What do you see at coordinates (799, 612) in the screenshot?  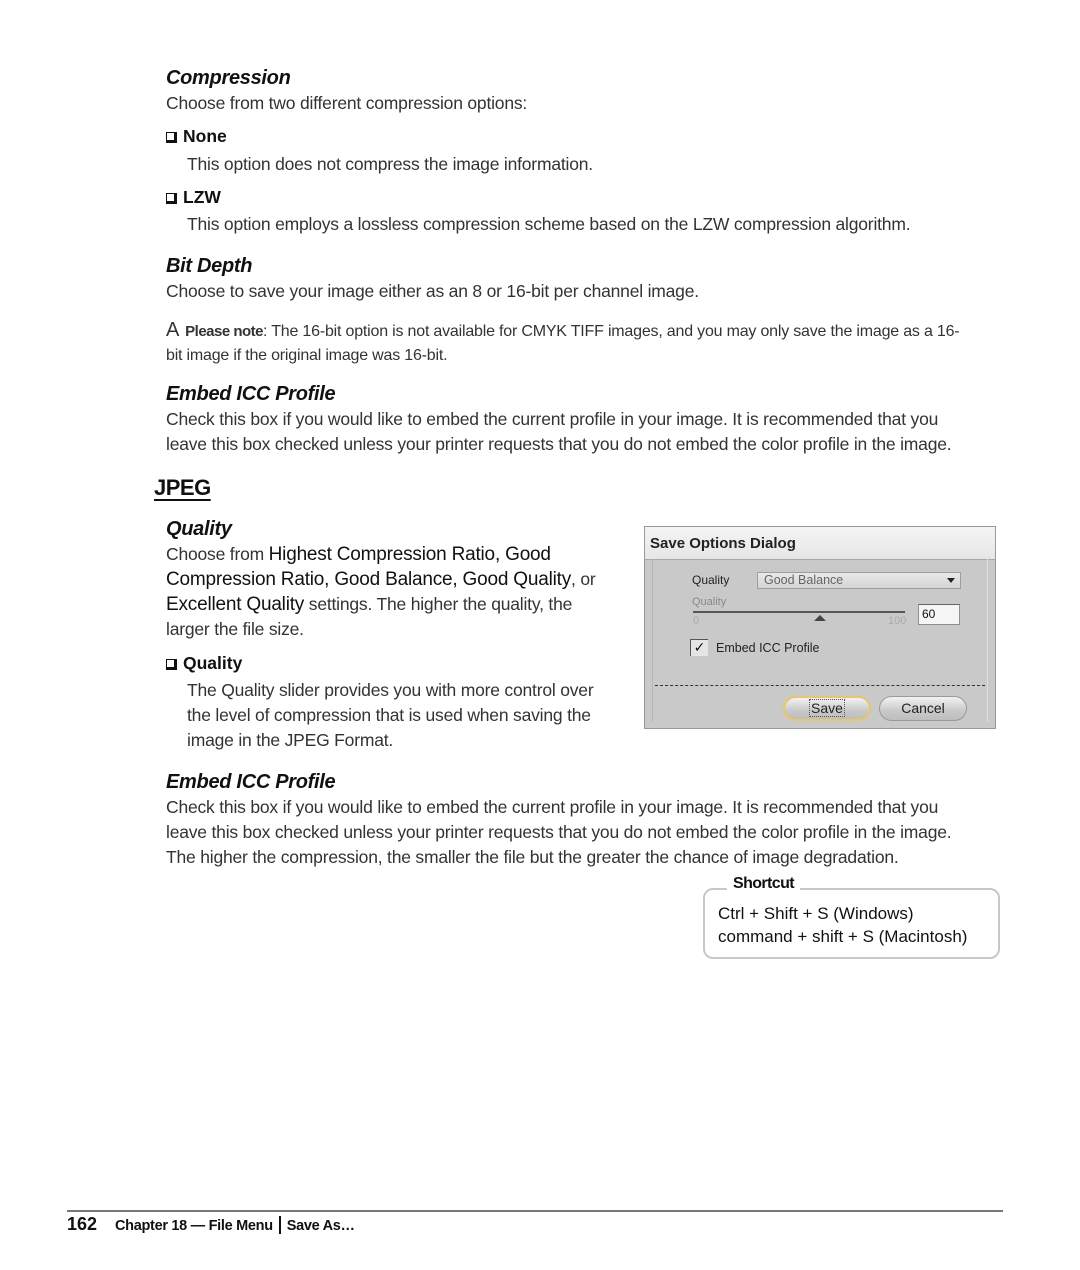 I see `quality-slider-track` at bounding box center [799, 612].